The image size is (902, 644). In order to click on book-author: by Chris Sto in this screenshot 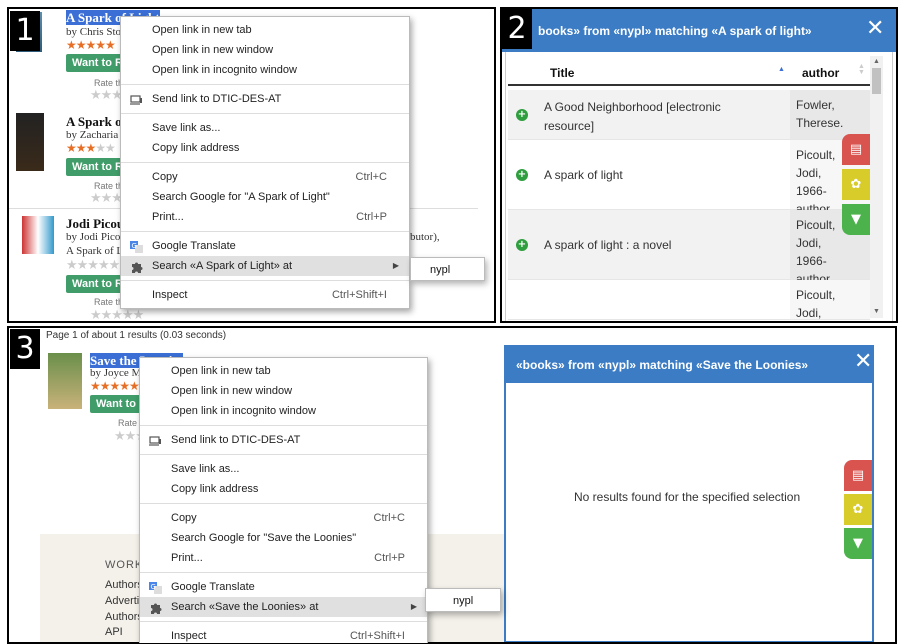, I will do `click(93, 32)`.